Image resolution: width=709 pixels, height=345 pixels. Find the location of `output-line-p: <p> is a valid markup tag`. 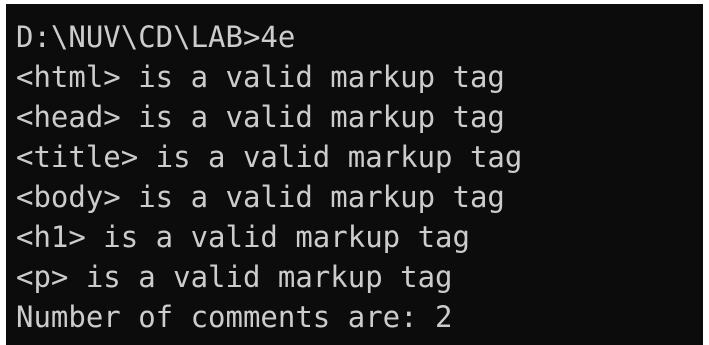

output-line-p: <p> is a valid markup tag is located at coordinates (234, 277).